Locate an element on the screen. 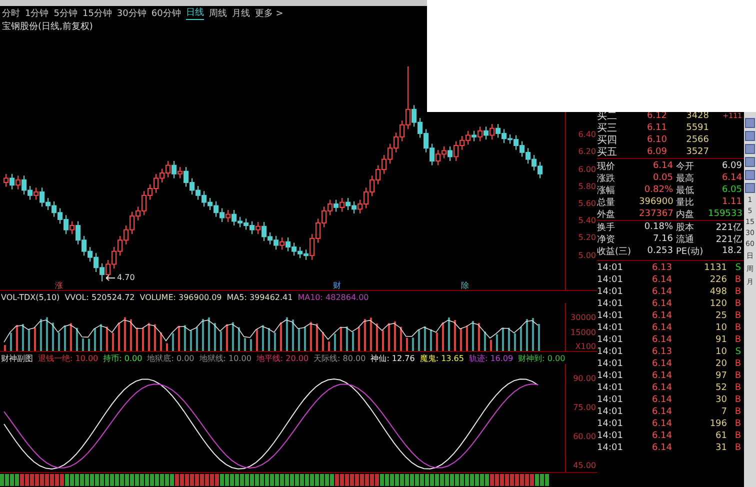 The image size is (756, 487). indicator-legend-item: 天际线: 80.00 is located at coordinates (340, 358).